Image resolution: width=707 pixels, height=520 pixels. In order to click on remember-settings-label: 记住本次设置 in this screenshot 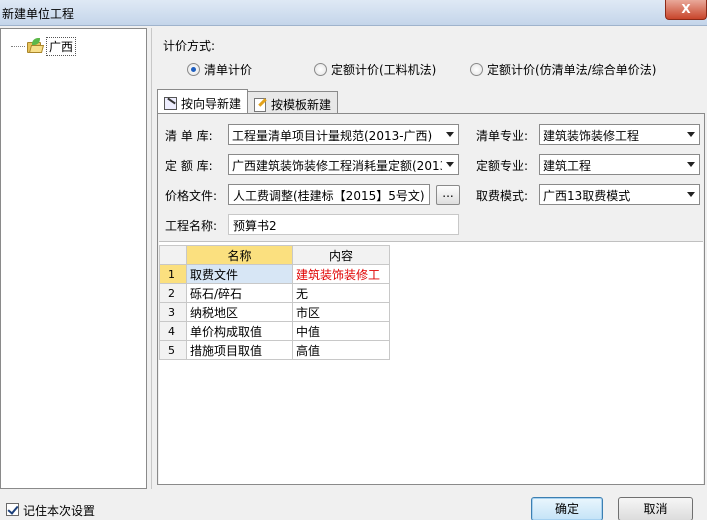, I will do `click(59, 510)`.